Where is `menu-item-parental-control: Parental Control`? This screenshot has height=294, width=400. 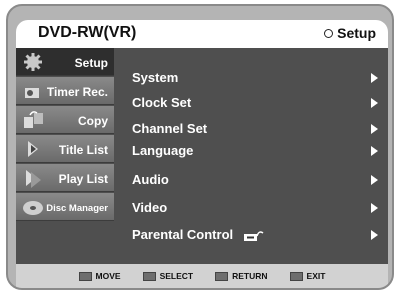
menu-item-parental-control: Parental Control is located at coordinates (253, 235).